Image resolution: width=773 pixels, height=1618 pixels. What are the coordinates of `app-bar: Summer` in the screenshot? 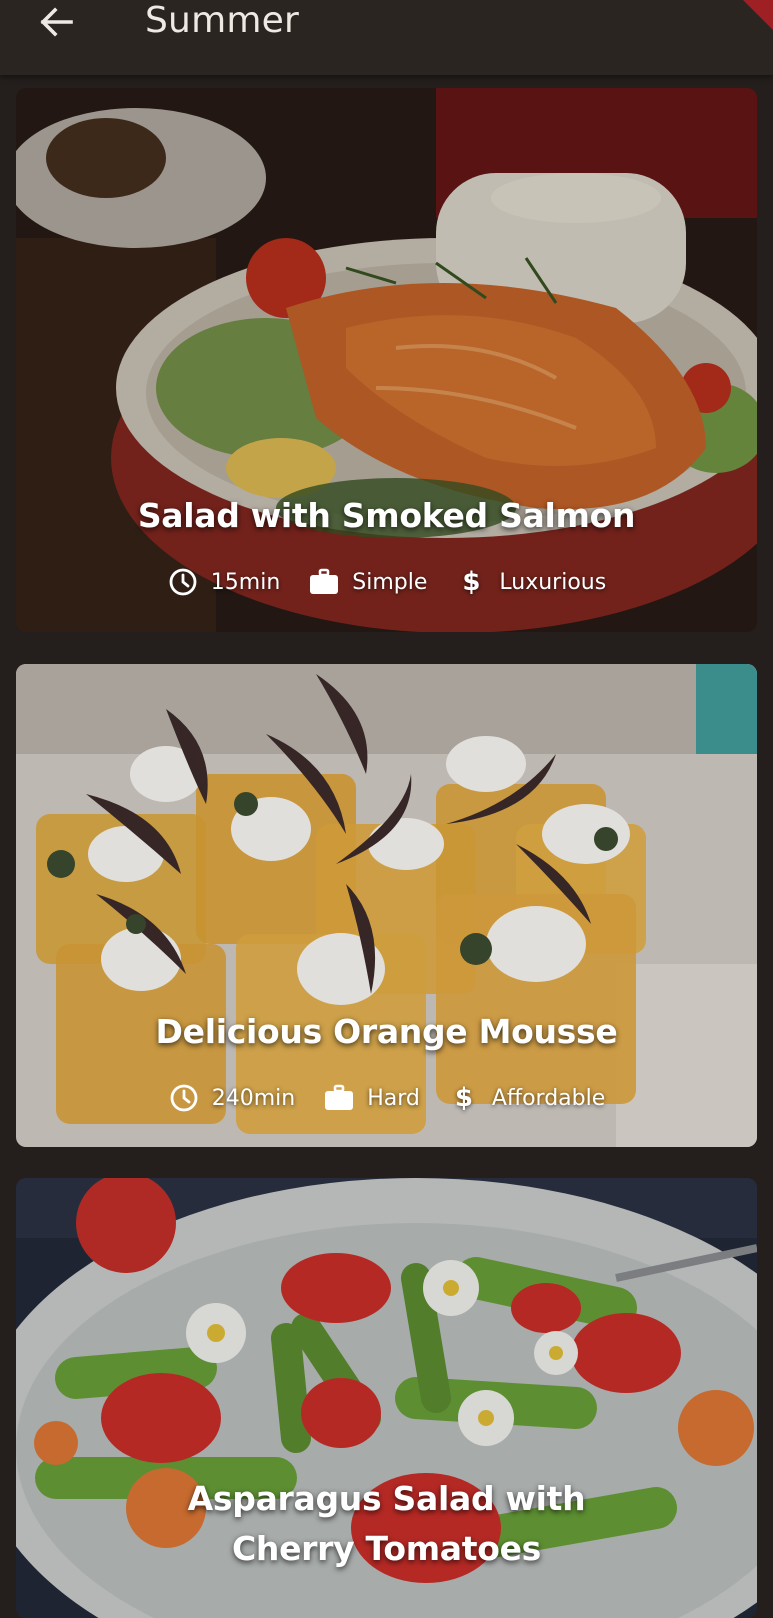 It's located at (386, 37).